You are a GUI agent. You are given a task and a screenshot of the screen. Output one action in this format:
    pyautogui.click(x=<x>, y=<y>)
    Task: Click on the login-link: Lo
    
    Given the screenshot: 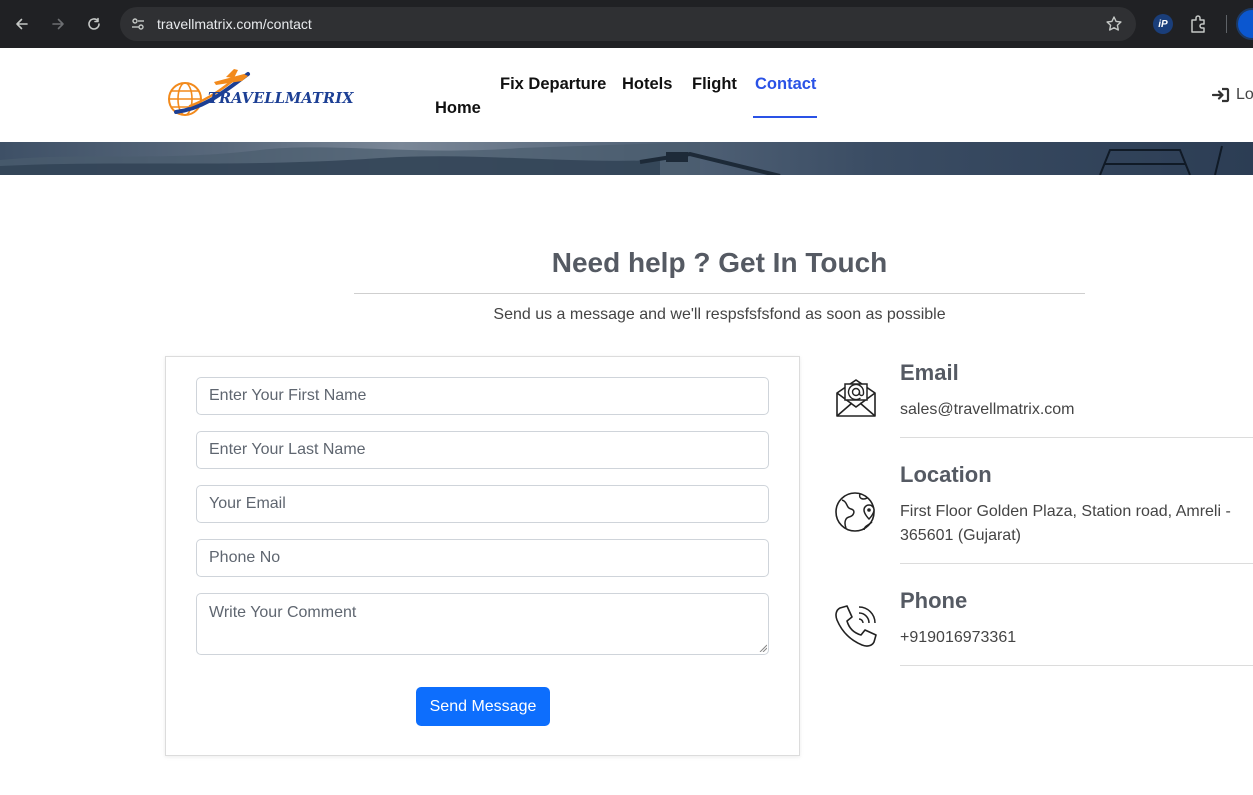 What is the action you would take?
    pyautogui.click(x=1232, y=95)
    